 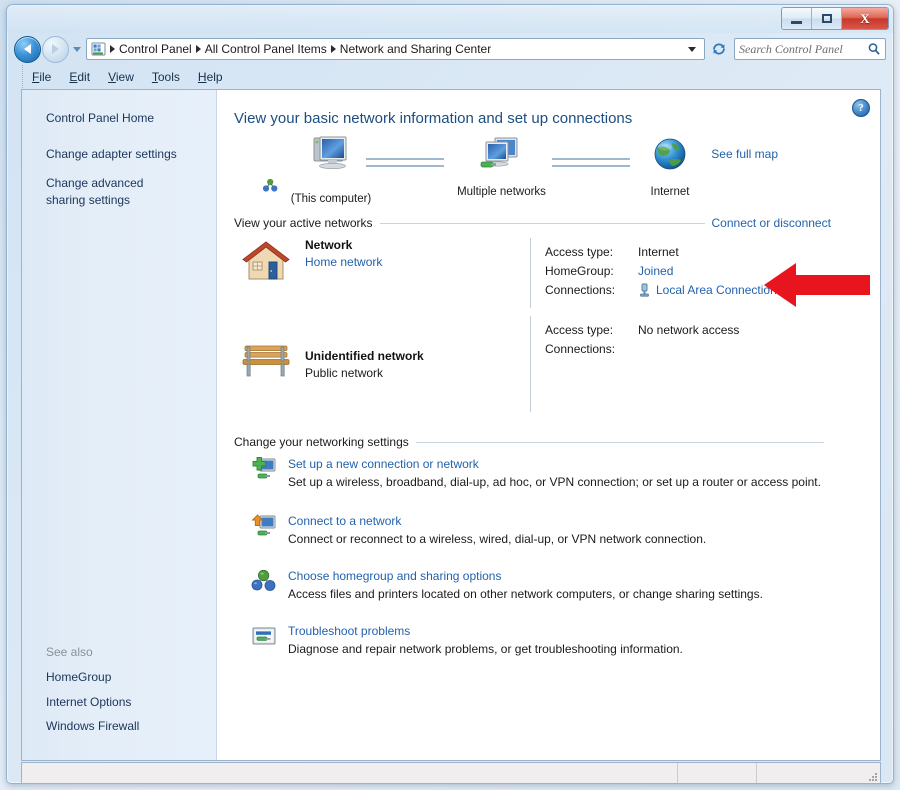 I want to click on menu-item-file: File, so click(x=41, y=77).